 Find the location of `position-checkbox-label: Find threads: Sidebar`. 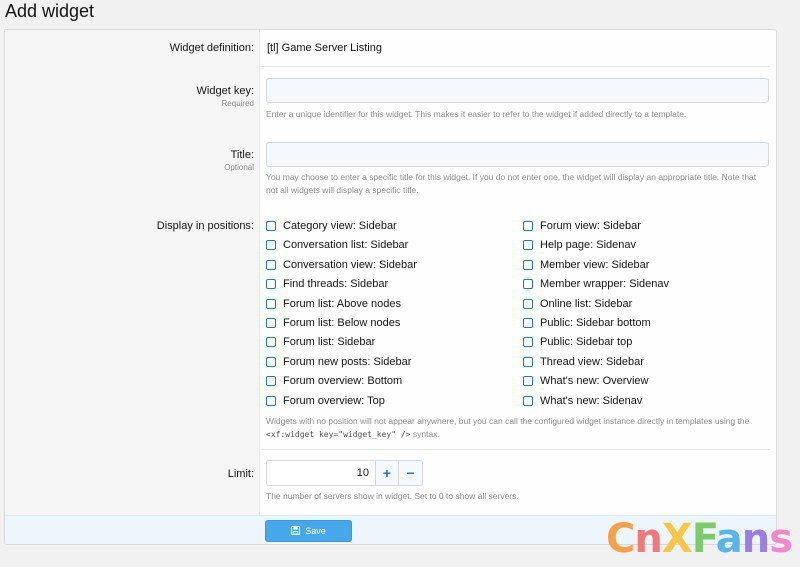

position-checkbox-label: Find threads: Sidebar is located at coordinates (336, 284).